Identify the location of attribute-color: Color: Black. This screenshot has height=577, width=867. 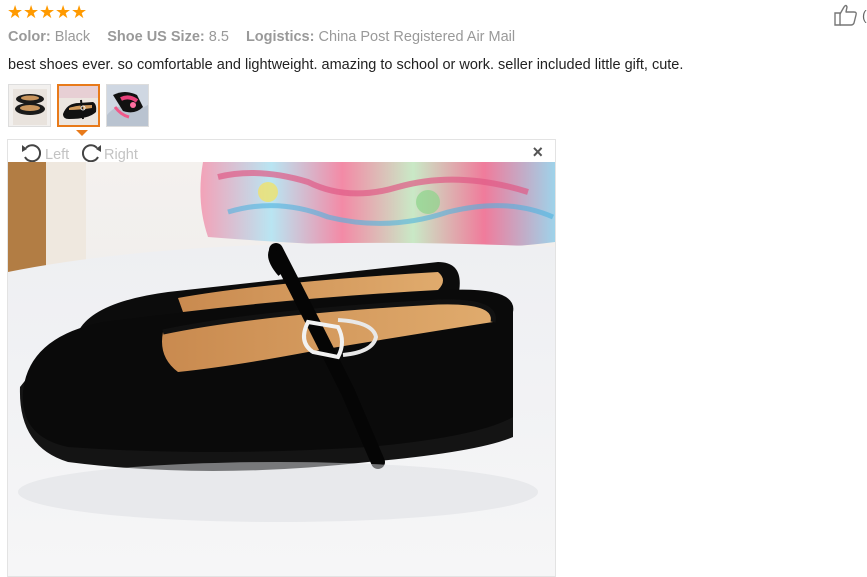
(51, 37).